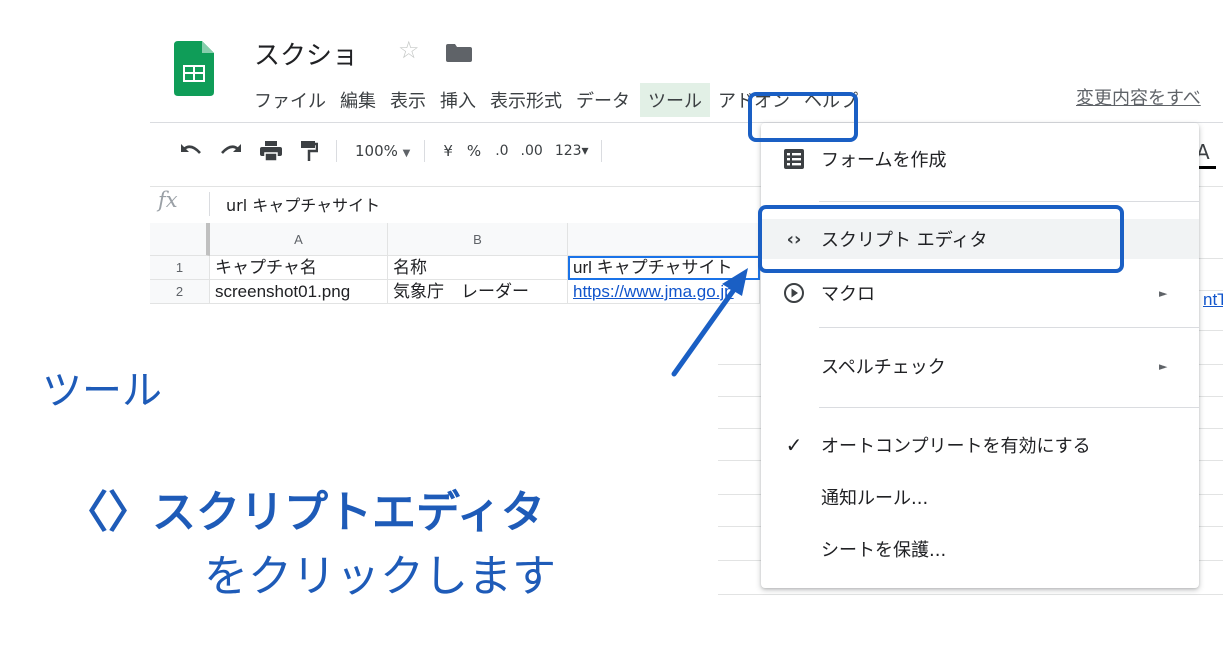 The image size is (1223, 665). Describe the element at coordinates (231, 151) in the screenshot. I see `redo-icon` at that location.